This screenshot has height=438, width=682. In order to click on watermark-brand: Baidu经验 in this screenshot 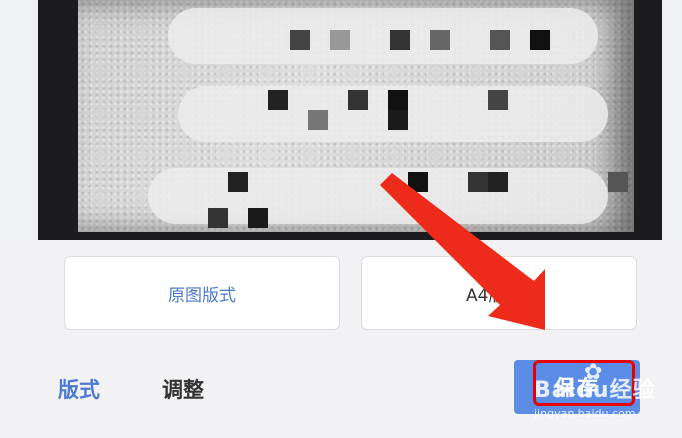, I will do `click(595, 390)`.